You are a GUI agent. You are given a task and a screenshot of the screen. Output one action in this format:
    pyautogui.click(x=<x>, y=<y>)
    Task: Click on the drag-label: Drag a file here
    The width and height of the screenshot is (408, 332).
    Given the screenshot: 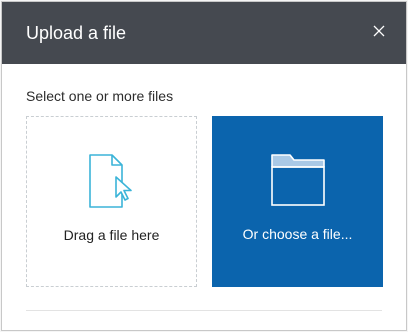 What is the action you would take?
    pyautogui.click(x=111, y=235)
    